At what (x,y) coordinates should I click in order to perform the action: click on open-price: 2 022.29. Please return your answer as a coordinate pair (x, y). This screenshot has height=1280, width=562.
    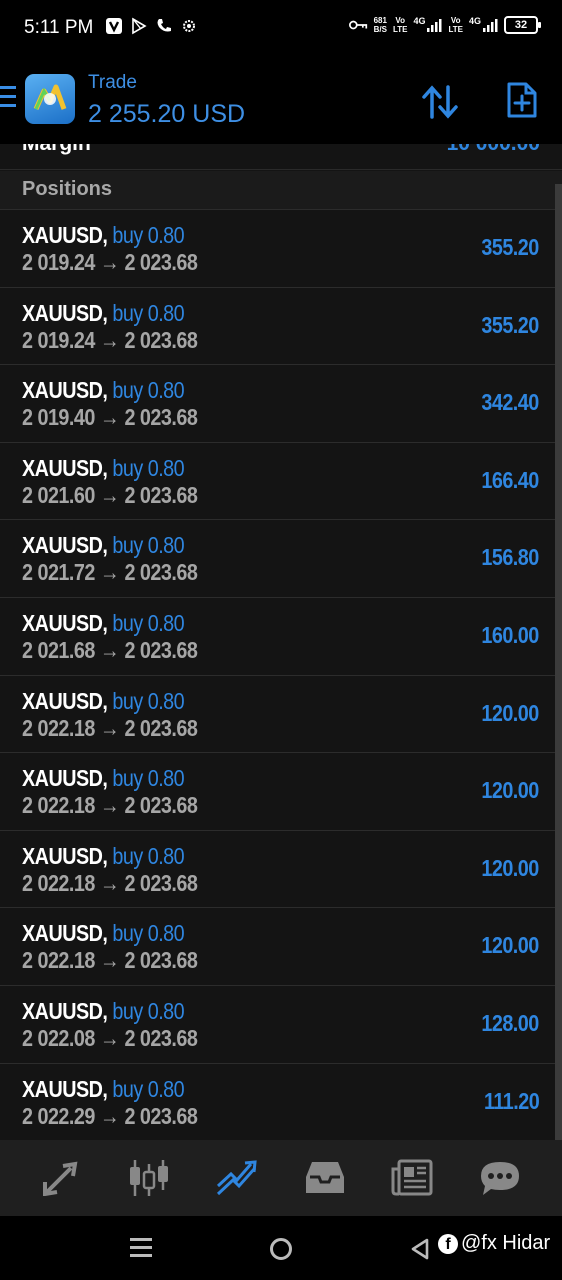
    Looking at the image, I should click on (58, 1115).